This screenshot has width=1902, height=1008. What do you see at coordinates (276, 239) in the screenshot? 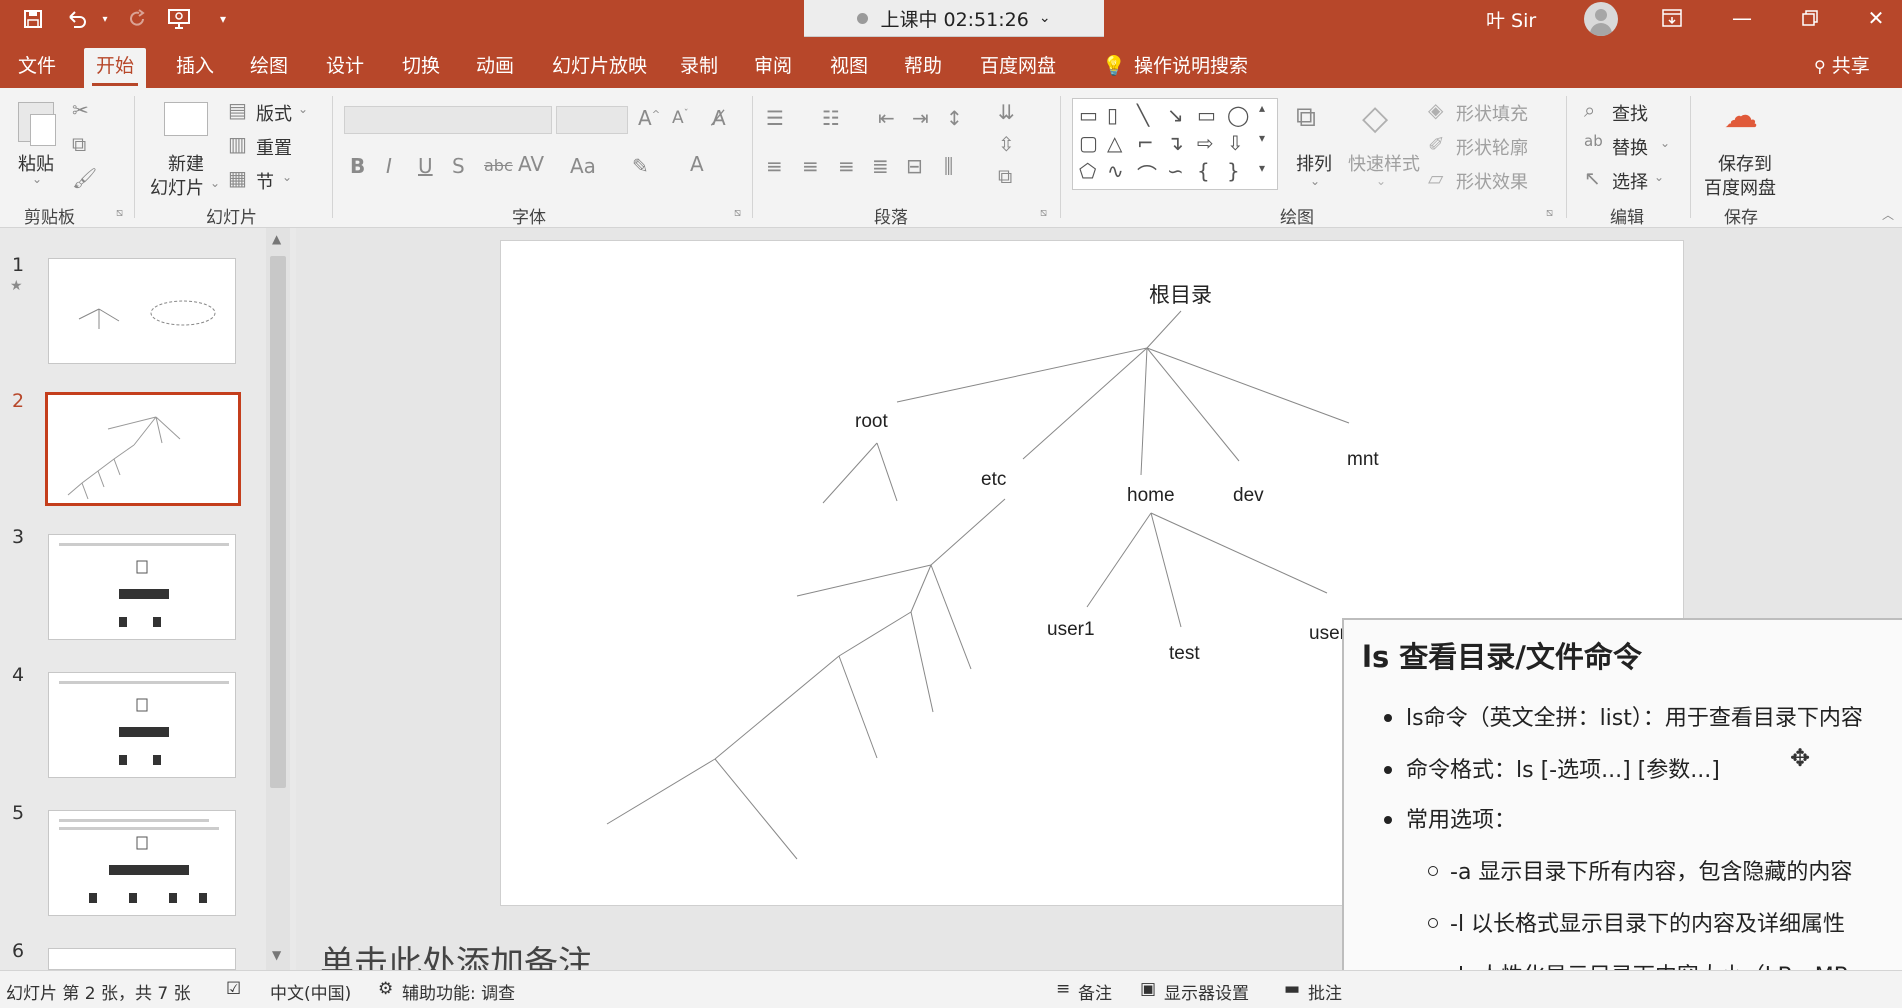
I see `scroll-up-icon: ▲` at bounding box center [276, 239].